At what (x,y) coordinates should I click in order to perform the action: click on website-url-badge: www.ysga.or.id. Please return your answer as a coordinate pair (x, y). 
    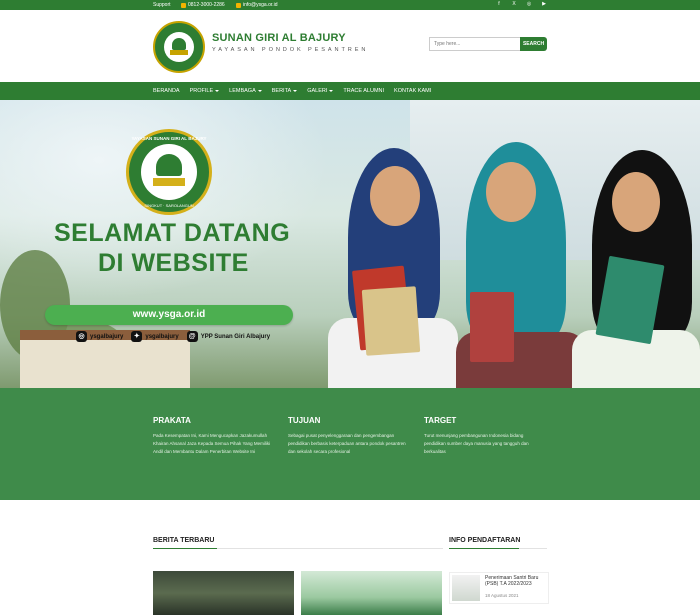
    Looking at the image, I should click on (169, 315).